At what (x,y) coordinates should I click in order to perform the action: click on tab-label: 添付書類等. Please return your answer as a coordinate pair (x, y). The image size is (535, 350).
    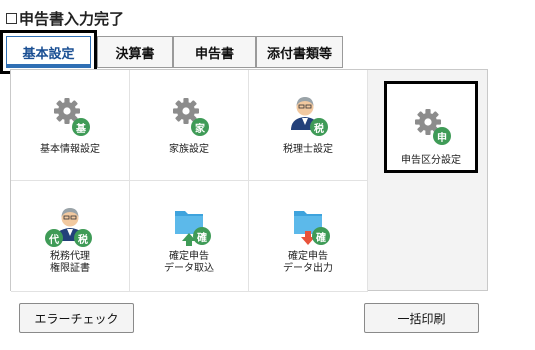
    Looking at the image, I should click on (299, 54).